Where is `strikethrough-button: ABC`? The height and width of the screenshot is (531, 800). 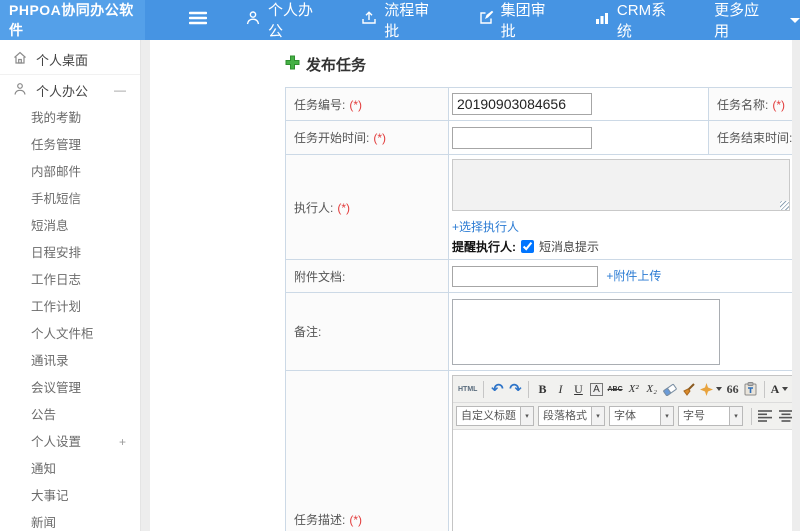 strikethrough-button: ABC is located at coordinates (614, 389).